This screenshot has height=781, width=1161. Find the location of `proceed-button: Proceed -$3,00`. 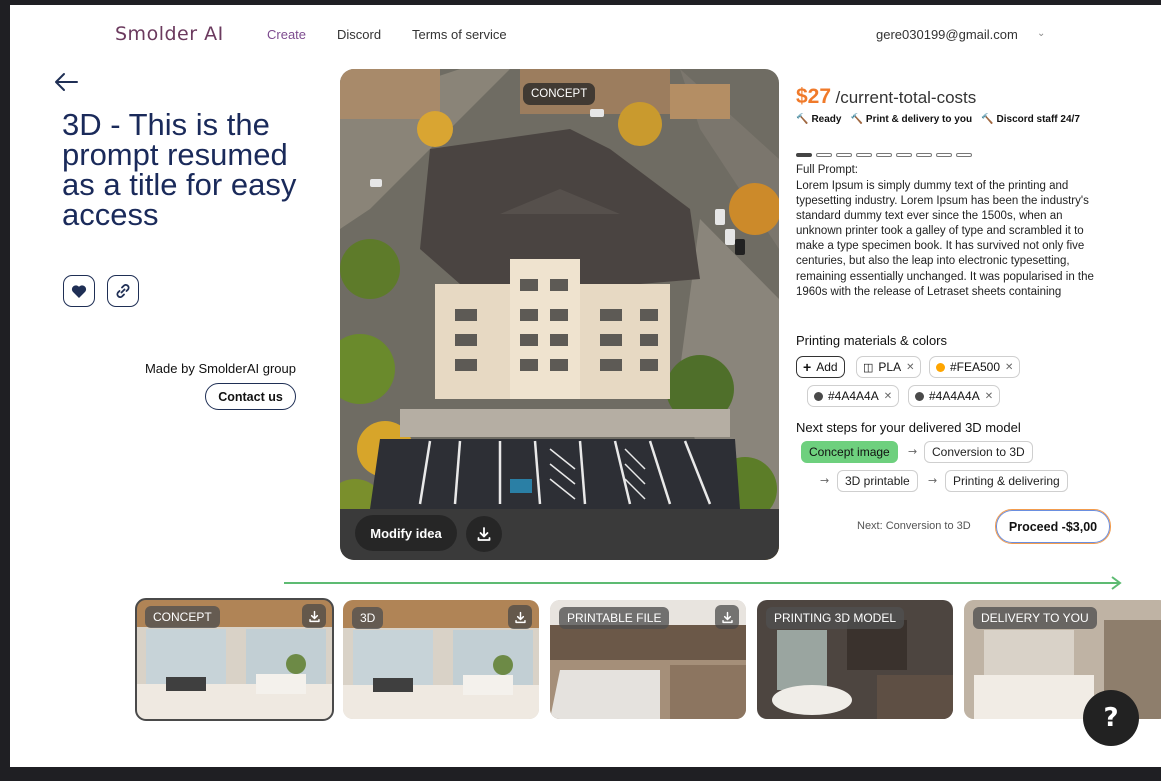

proceed-button: Proceed -$3,00 is located at coordinates (1053, 526).